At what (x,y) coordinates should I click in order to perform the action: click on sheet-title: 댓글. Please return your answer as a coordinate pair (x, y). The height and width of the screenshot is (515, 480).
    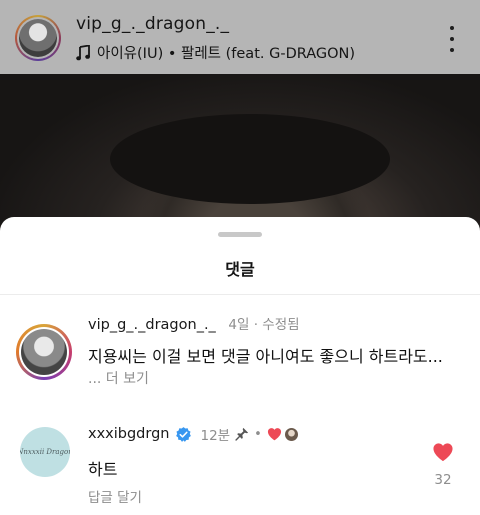
    Looking at the image, I should click on (240, 269).